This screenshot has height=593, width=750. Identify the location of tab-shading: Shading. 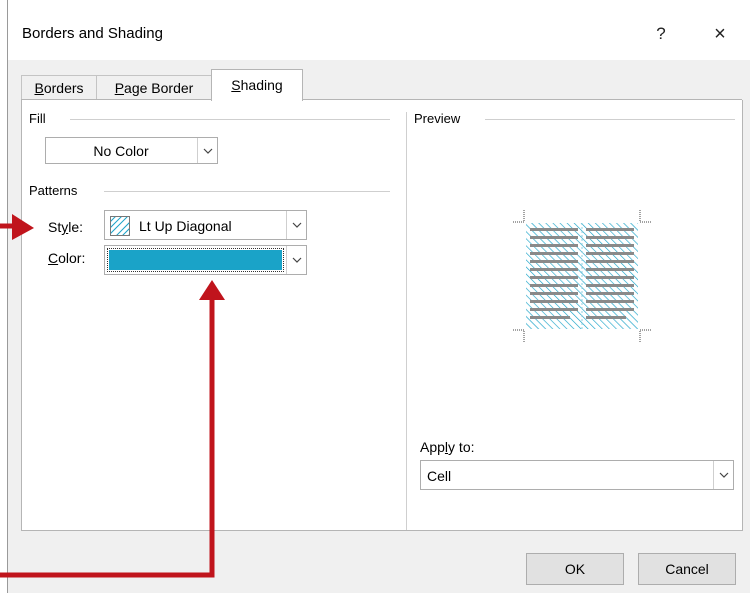
(257, 85).